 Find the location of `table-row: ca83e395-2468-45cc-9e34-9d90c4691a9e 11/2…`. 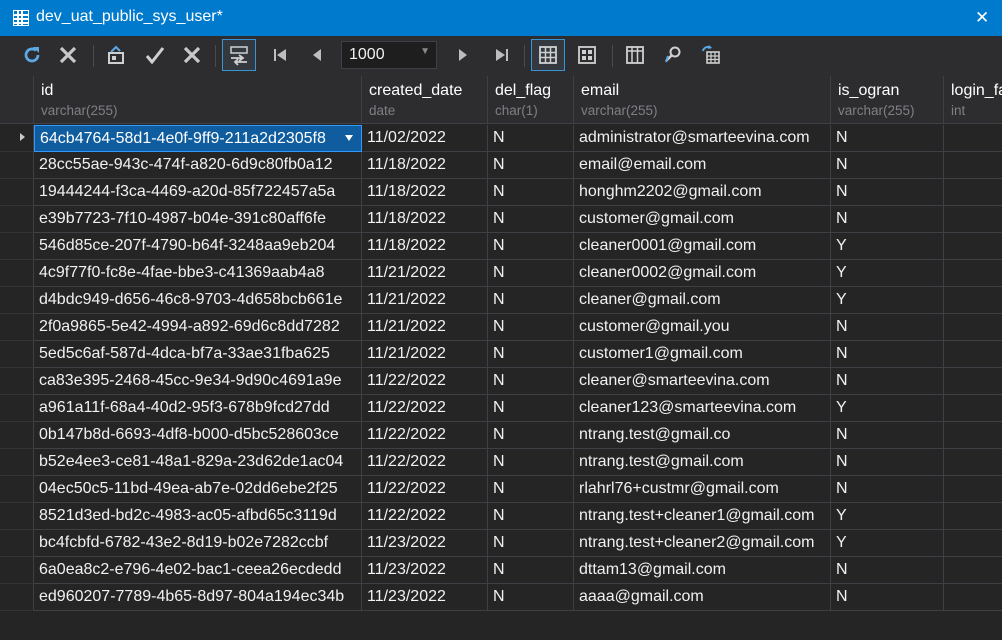

table-row: ca83e395-2468-45cc-9e34-9d90c4691a9e 11/2… is located at coordinates (501, 381).